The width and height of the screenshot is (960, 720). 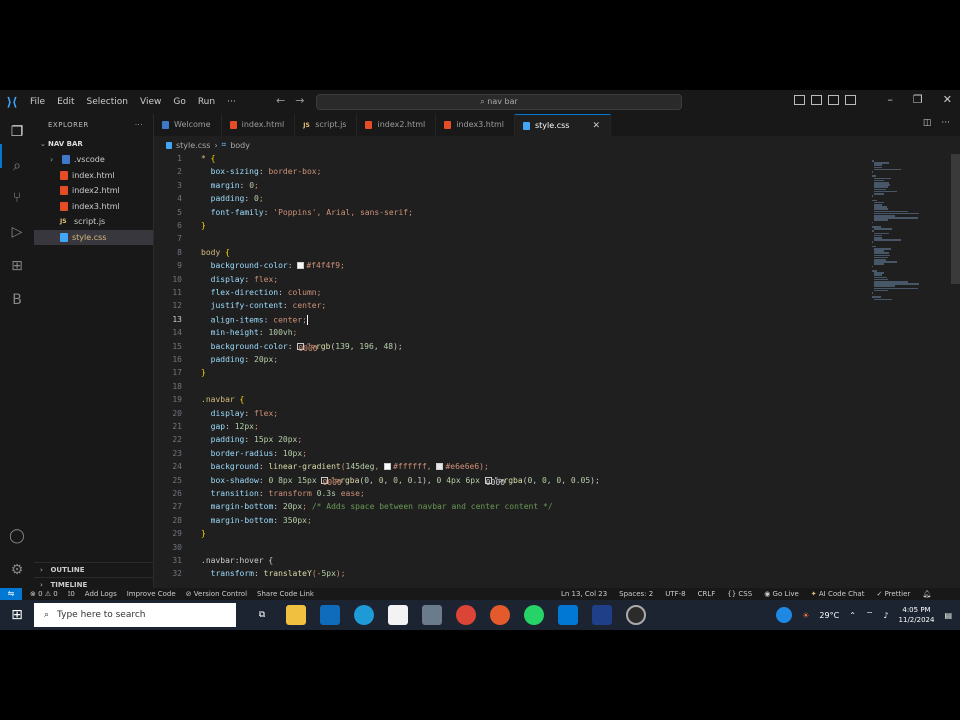 What do you see at coordinates (534, 615) in the screenshot?
I see `whatsapp-icon` at bounding box center [534, 615].